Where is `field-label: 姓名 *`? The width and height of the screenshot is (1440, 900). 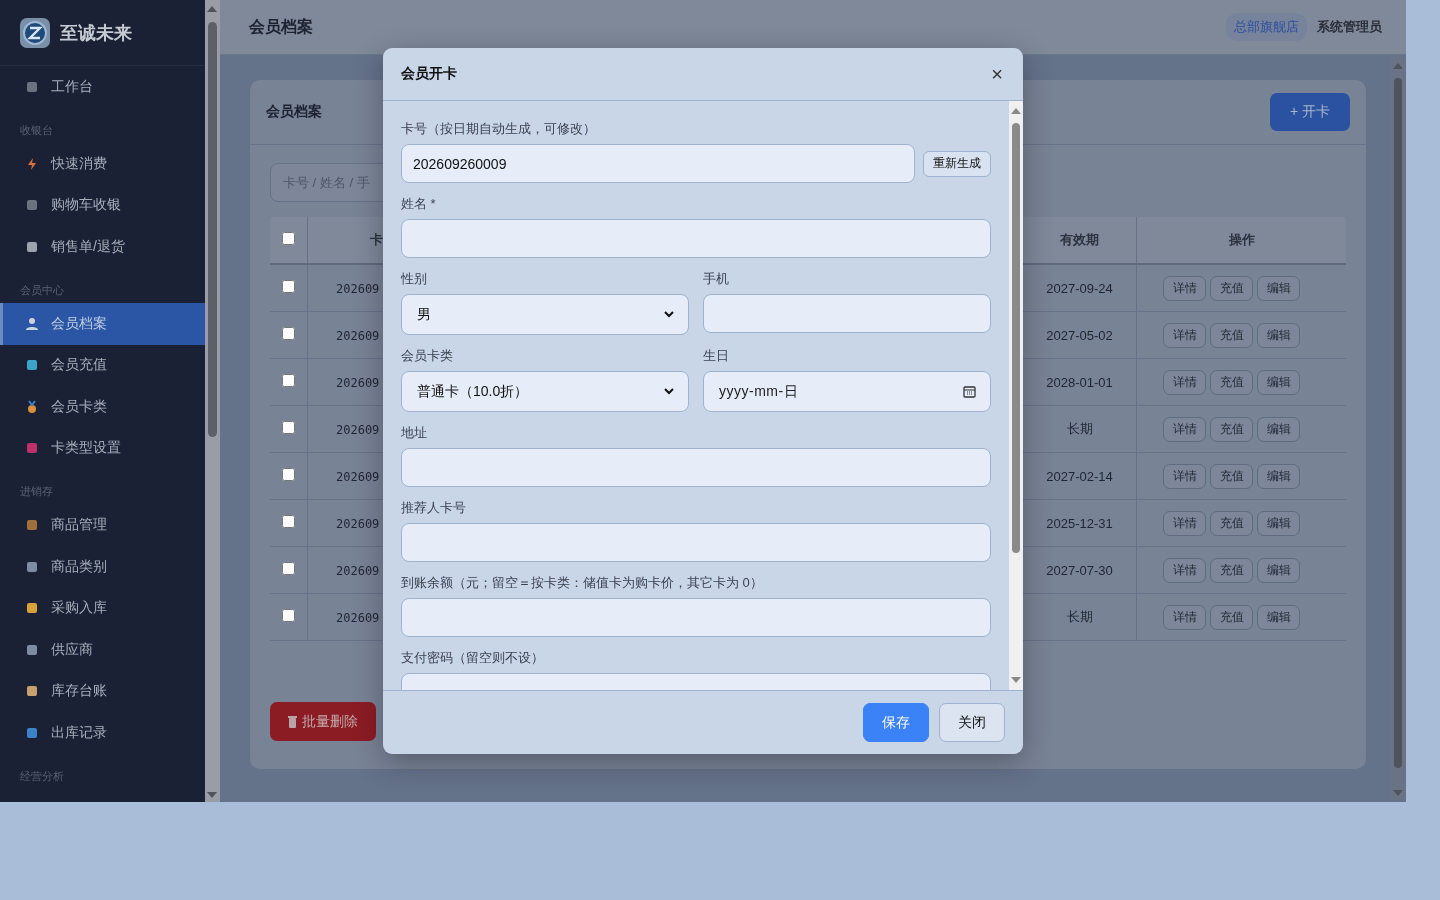 field-label: 姓名 * is located at coordinates (419, 204).